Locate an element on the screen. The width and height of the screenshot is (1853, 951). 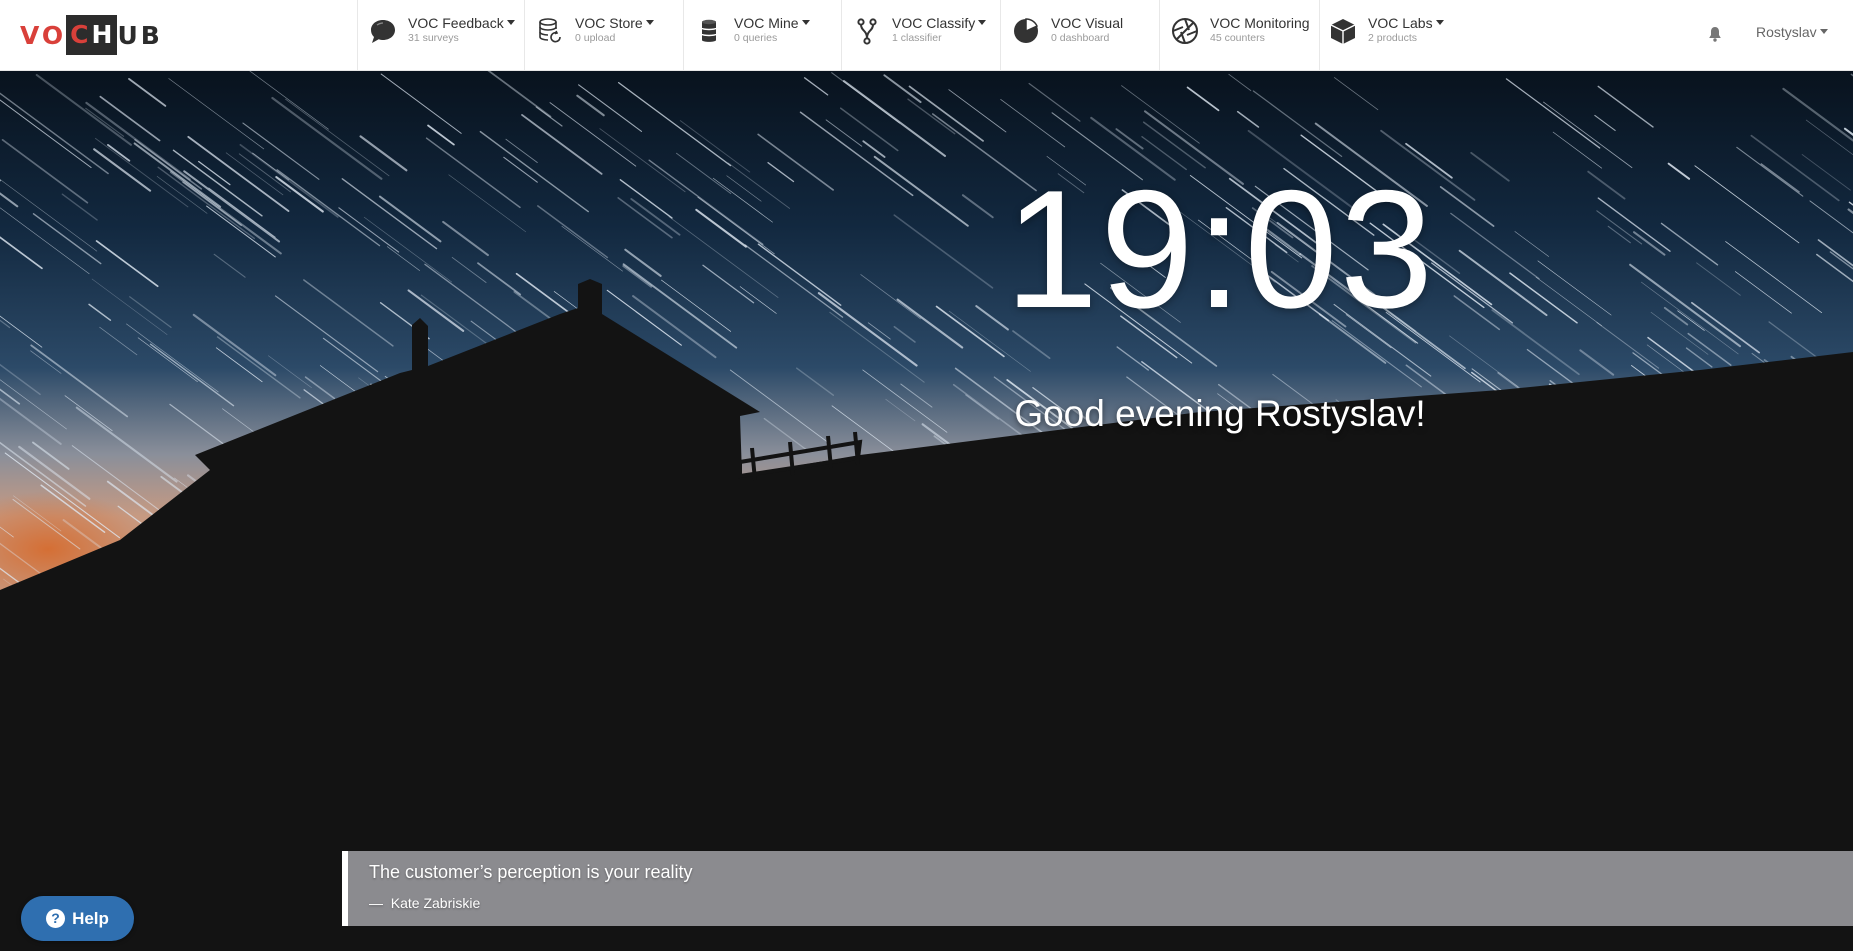
nav-voc-labs-count: 2 products is located at coordinates (1393, 38).